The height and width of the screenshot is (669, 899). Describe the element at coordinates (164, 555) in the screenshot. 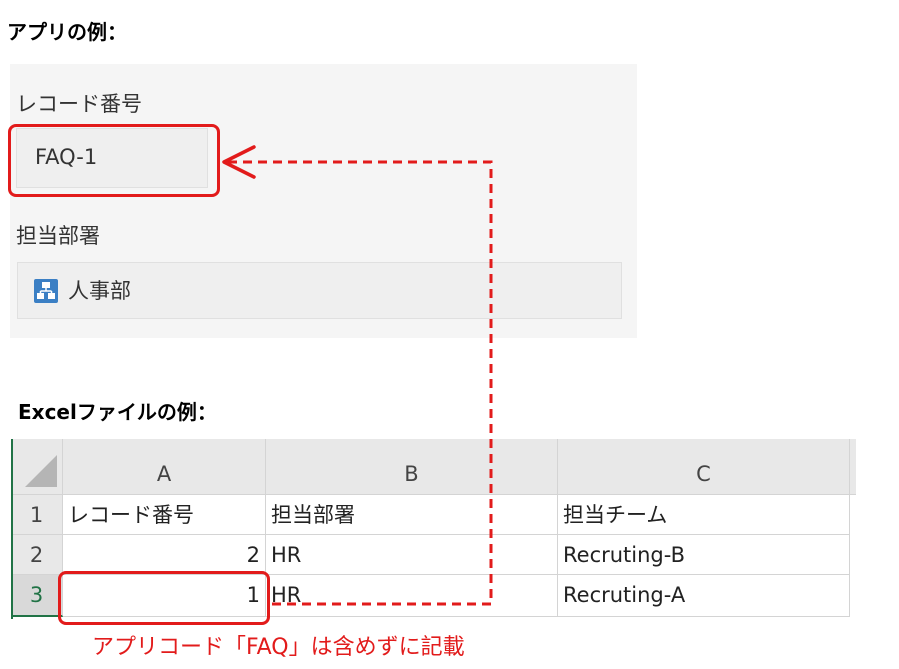

I see `cell-a2: 2` at that location.